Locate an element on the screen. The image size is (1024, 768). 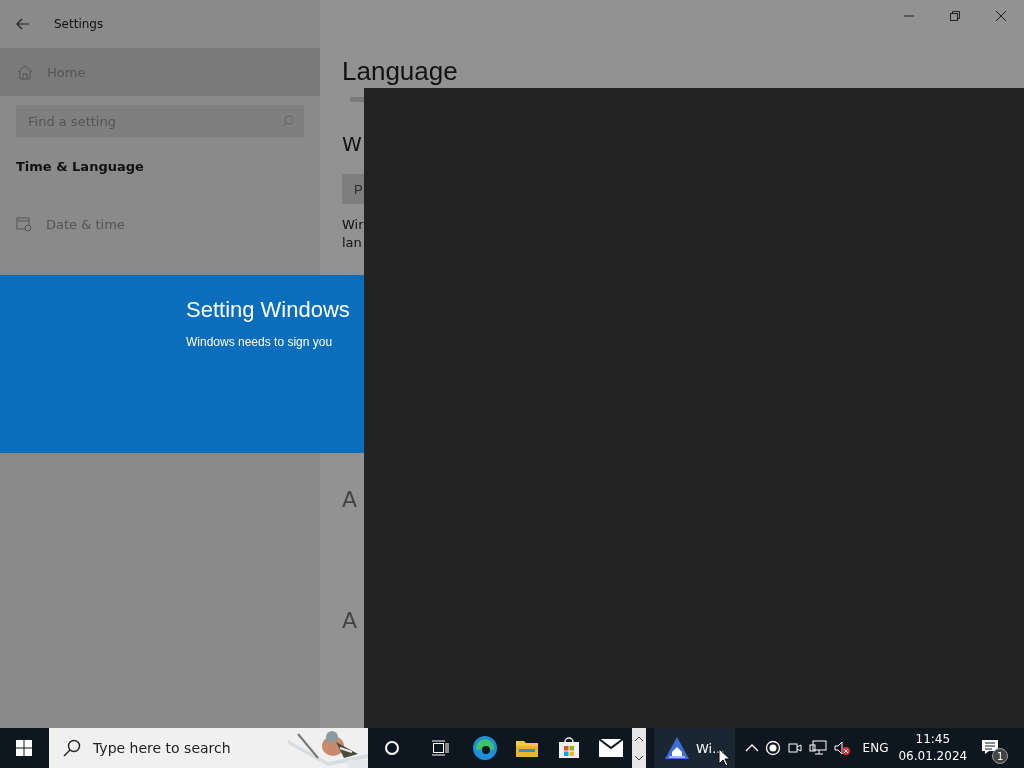
taskbar-scroll-buttons is located at coordinates (639, 748).